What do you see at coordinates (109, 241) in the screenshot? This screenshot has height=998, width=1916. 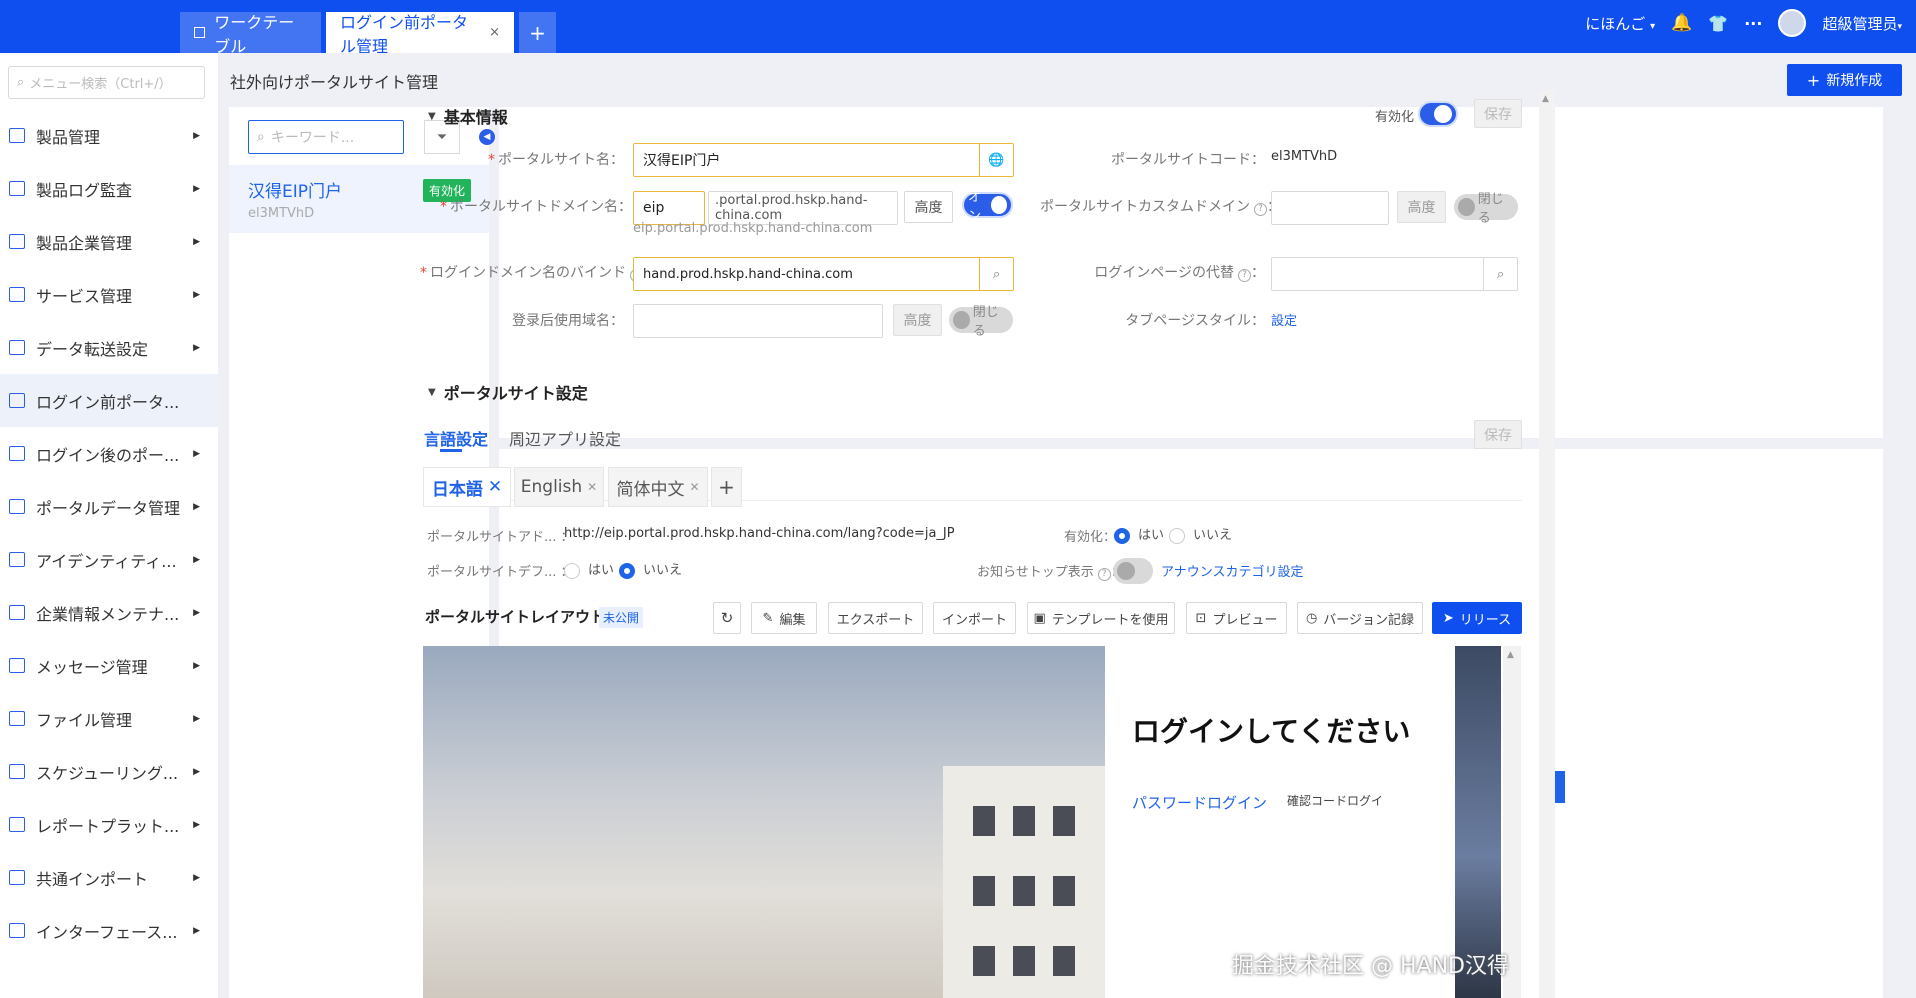 I see `sidebar-item-product-company: 製品企業管理 ▶` at bounding box center [109, 241].